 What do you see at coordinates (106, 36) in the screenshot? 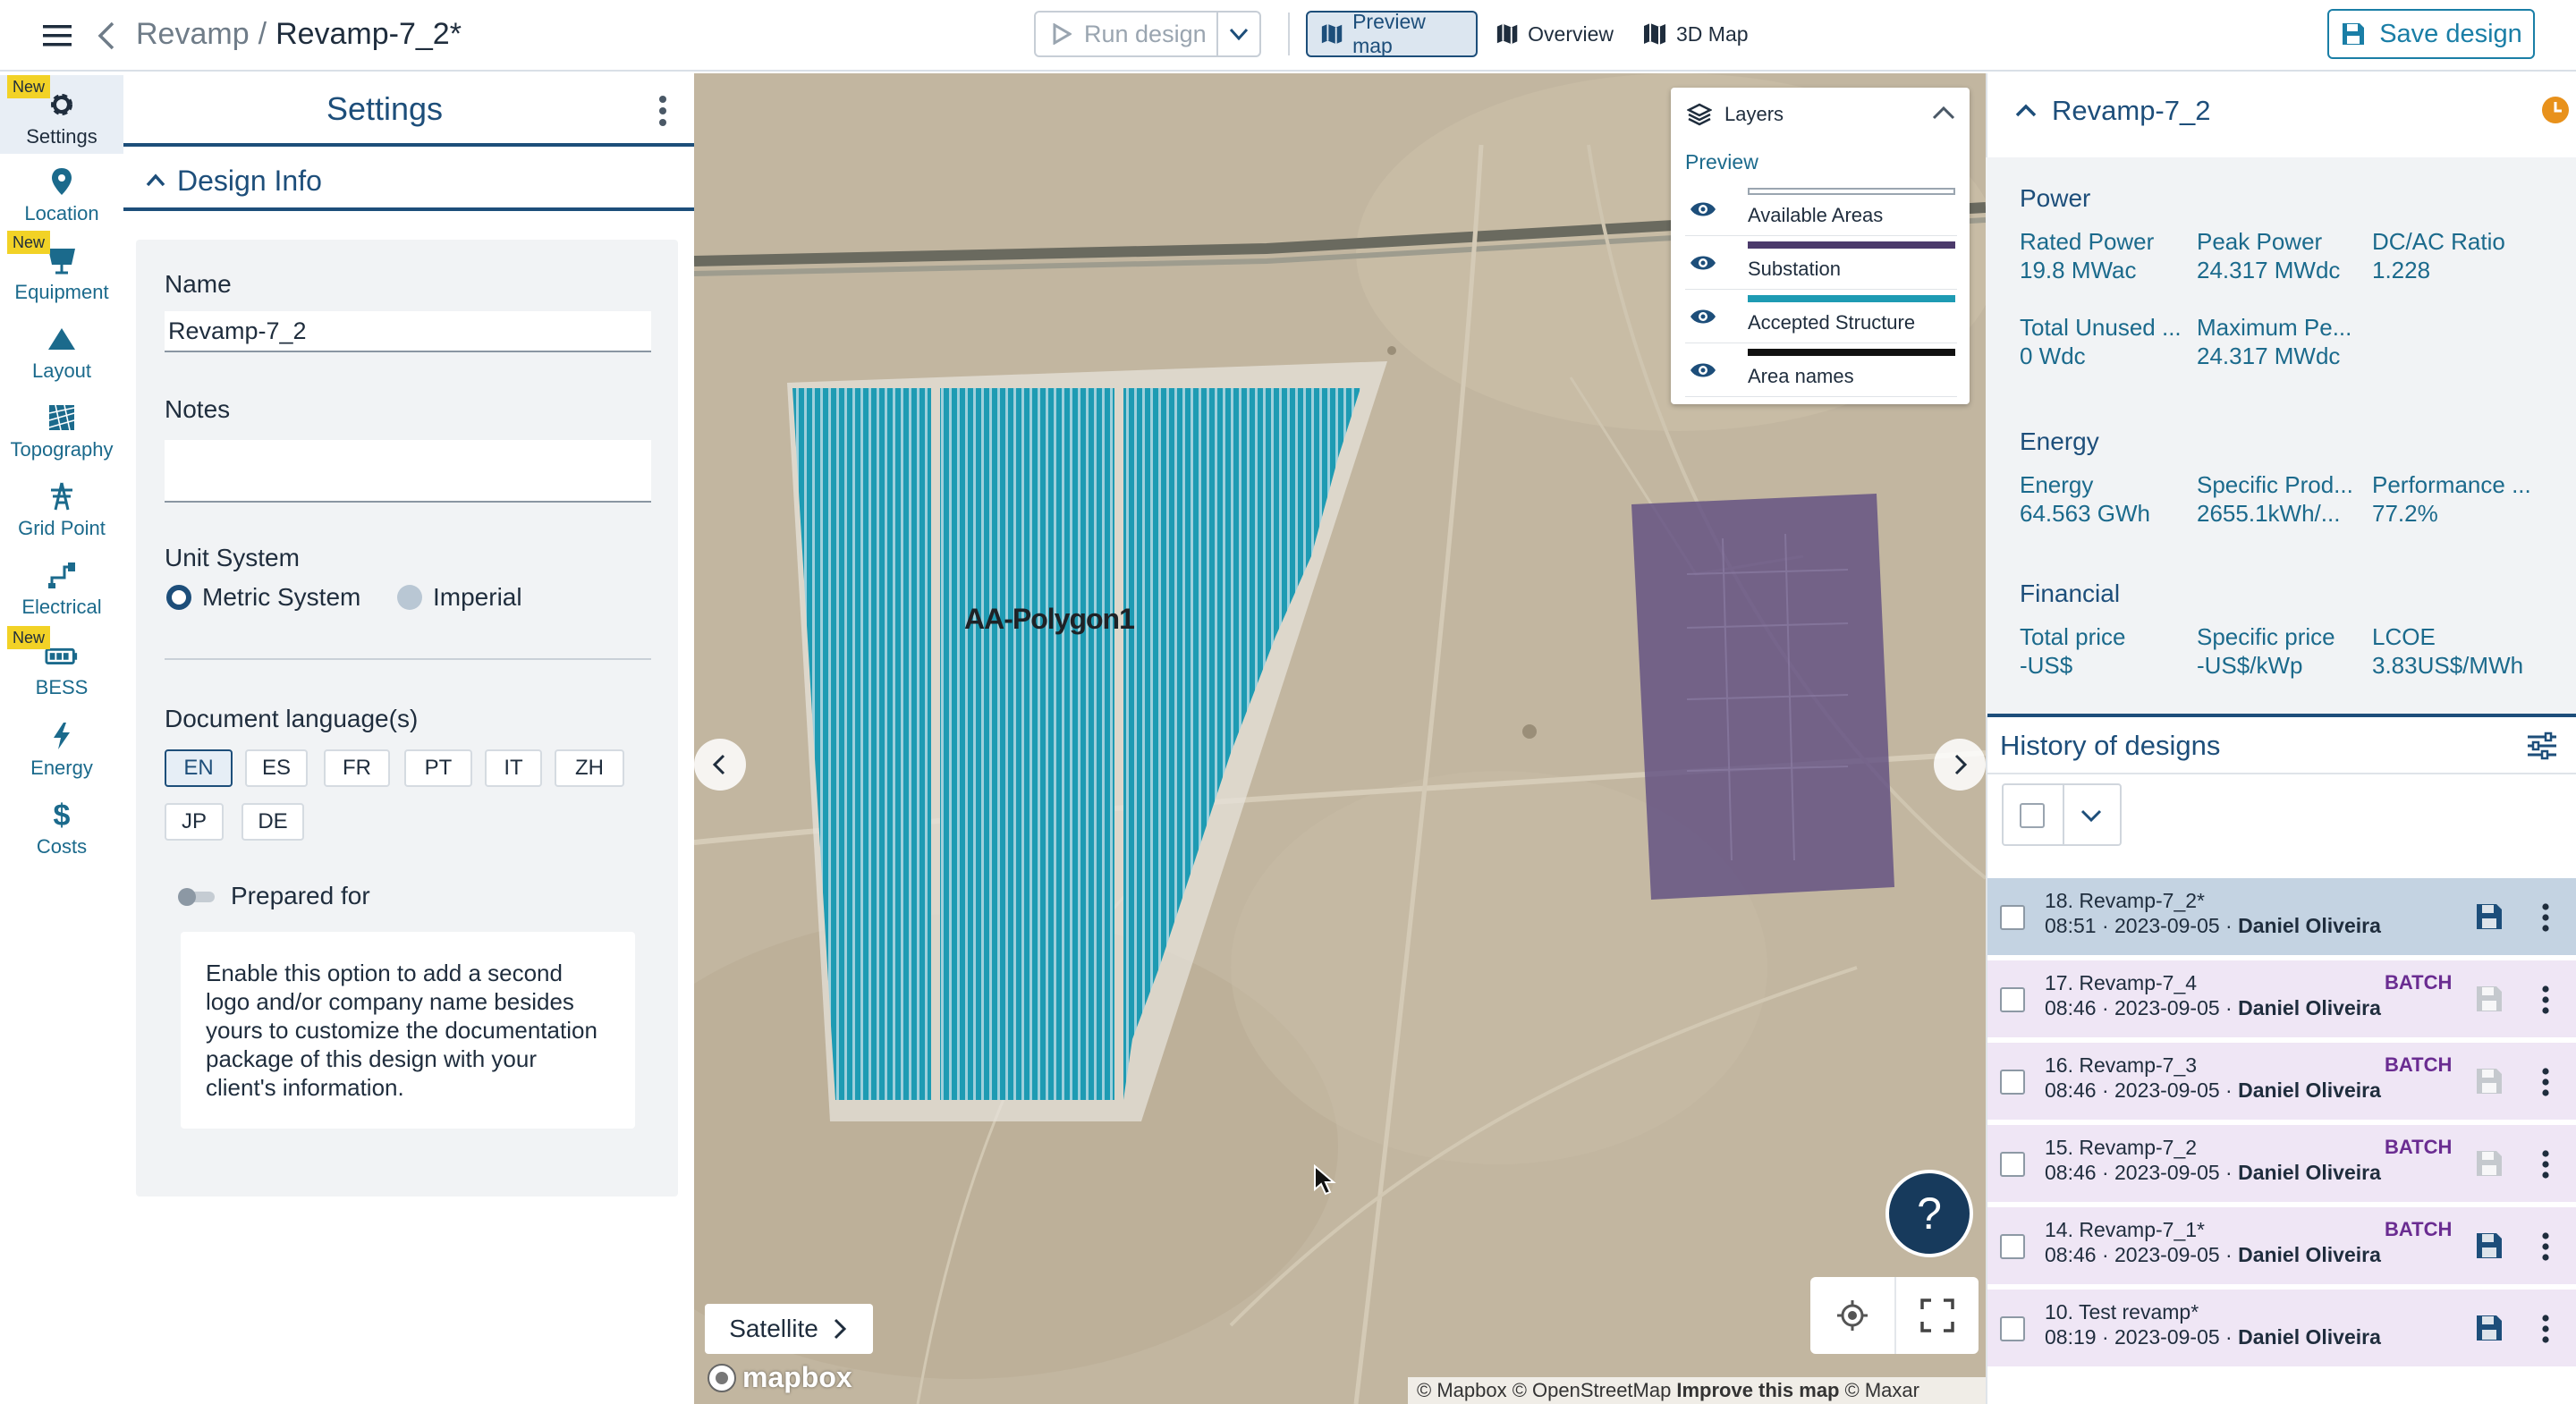
I see `back-arrow-icon` at bounding box center [106, 36].